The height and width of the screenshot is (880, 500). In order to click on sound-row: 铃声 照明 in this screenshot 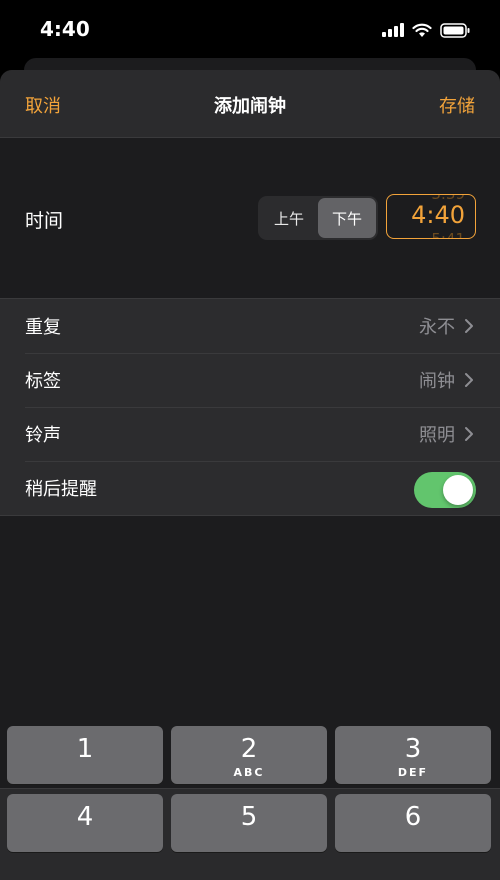, I will do `click(250, 434)`.